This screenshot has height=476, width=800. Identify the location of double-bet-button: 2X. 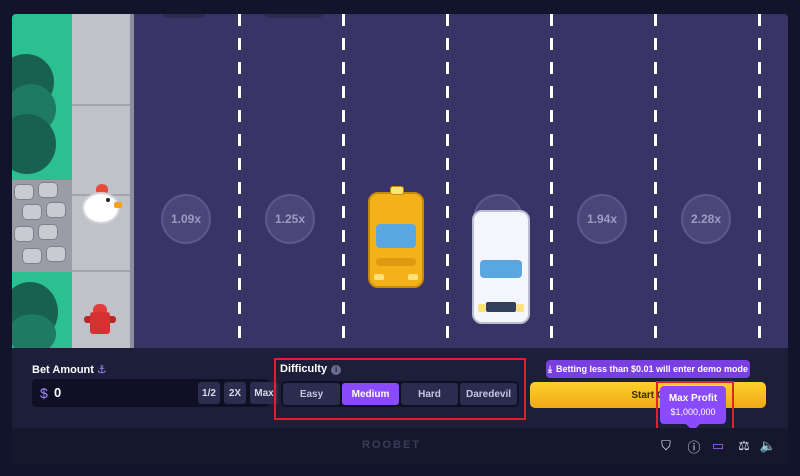
(235, 393).